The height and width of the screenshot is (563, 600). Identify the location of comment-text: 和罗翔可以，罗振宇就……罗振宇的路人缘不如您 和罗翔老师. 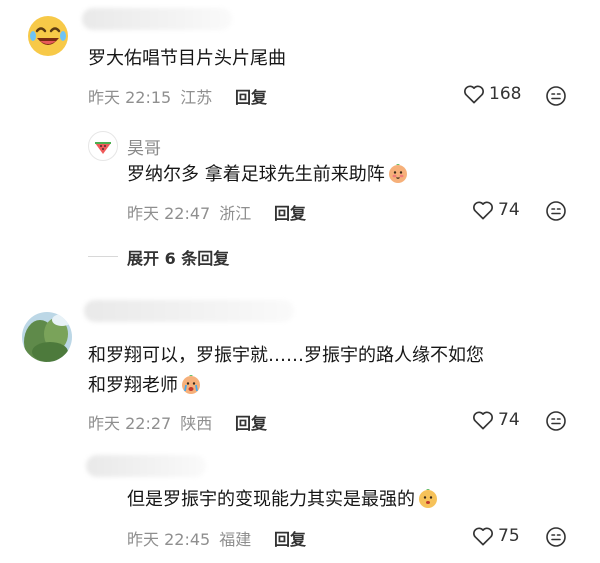
(286, 371).